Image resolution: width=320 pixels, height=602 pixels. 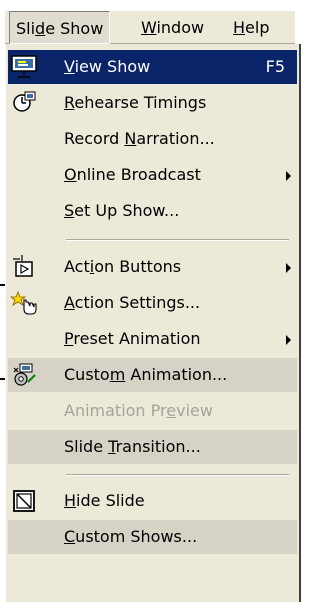 I want to click on menu-item-label: Preset Animation, so click(x=132, y=339).